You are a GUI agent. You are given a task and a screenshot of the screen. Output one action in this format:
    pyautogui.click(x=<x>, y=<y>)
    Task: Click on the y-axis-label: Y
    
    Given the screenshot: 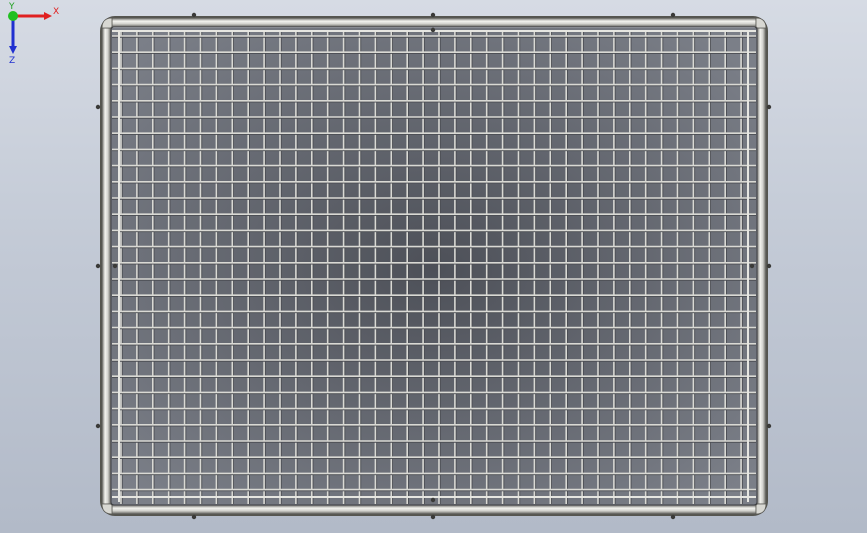 What is the action you would take?
    pyautogui.click(x=11, y=7)
    